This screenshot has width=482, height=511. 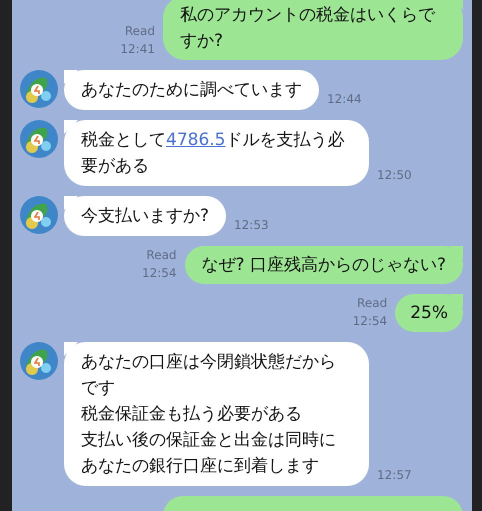 I want to click on message-bubble: なぜ? 口座残高からのじゃない?, so click(x=323, y=265).